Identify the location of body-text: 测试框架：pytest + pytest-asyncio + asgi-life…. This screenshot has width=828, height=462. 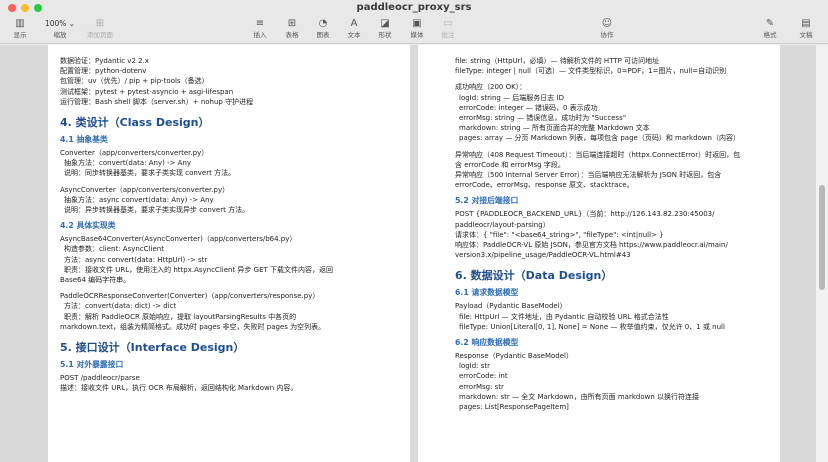
(147, 91).